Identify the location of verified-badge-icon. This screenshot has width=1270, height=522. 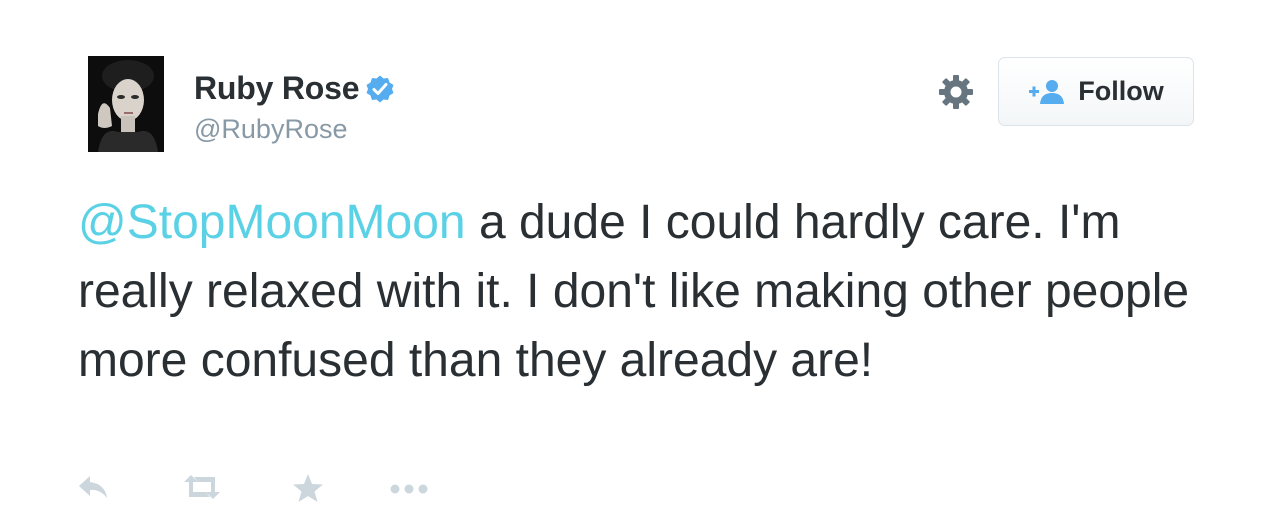
(380, 89).